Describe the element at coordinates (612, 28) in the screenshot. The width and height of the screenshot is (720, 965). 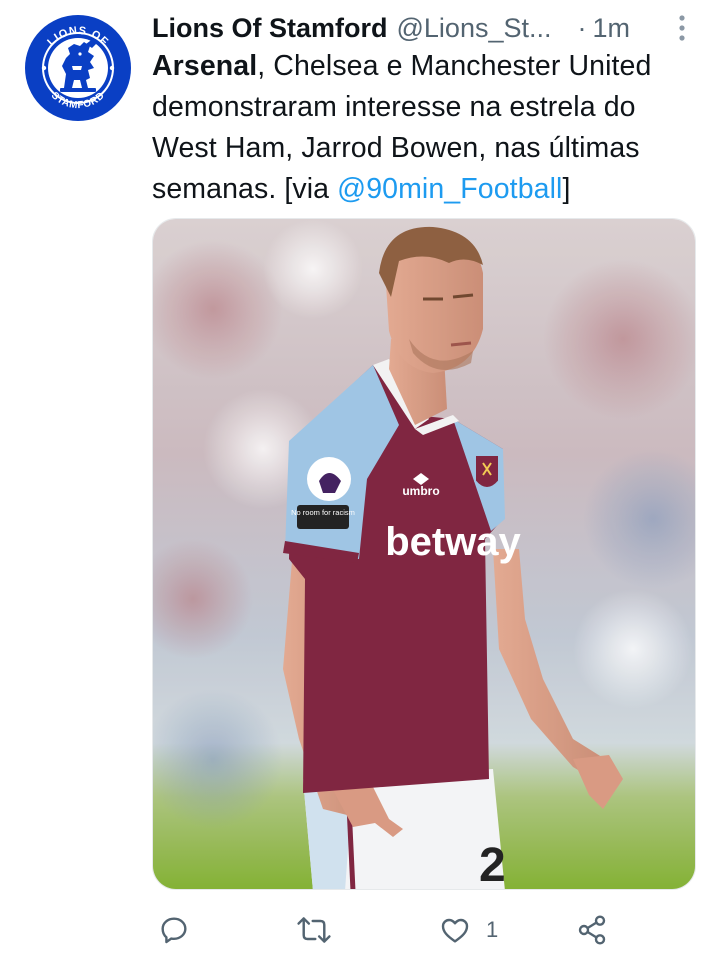
I see `tweet-timestamp: 1m` at that location.